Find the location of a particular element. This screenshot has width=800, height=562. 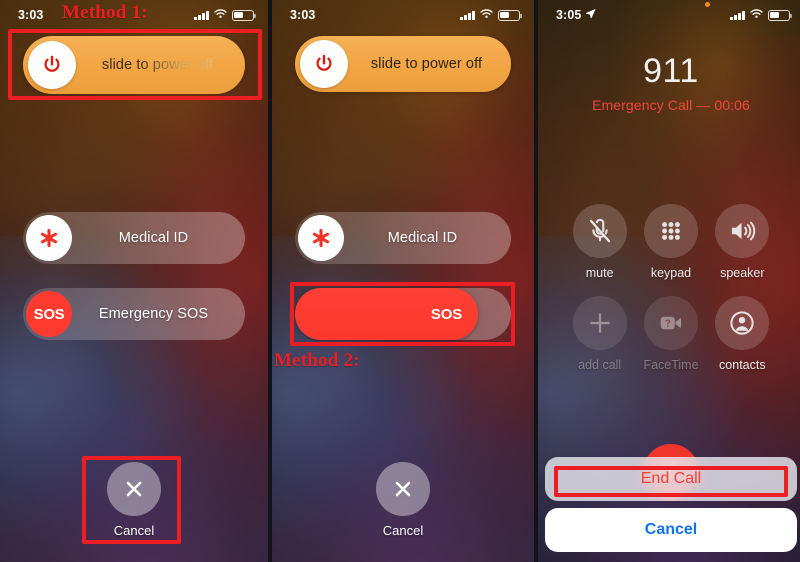

call-button-label: mute is located at coordinates (599, 273).